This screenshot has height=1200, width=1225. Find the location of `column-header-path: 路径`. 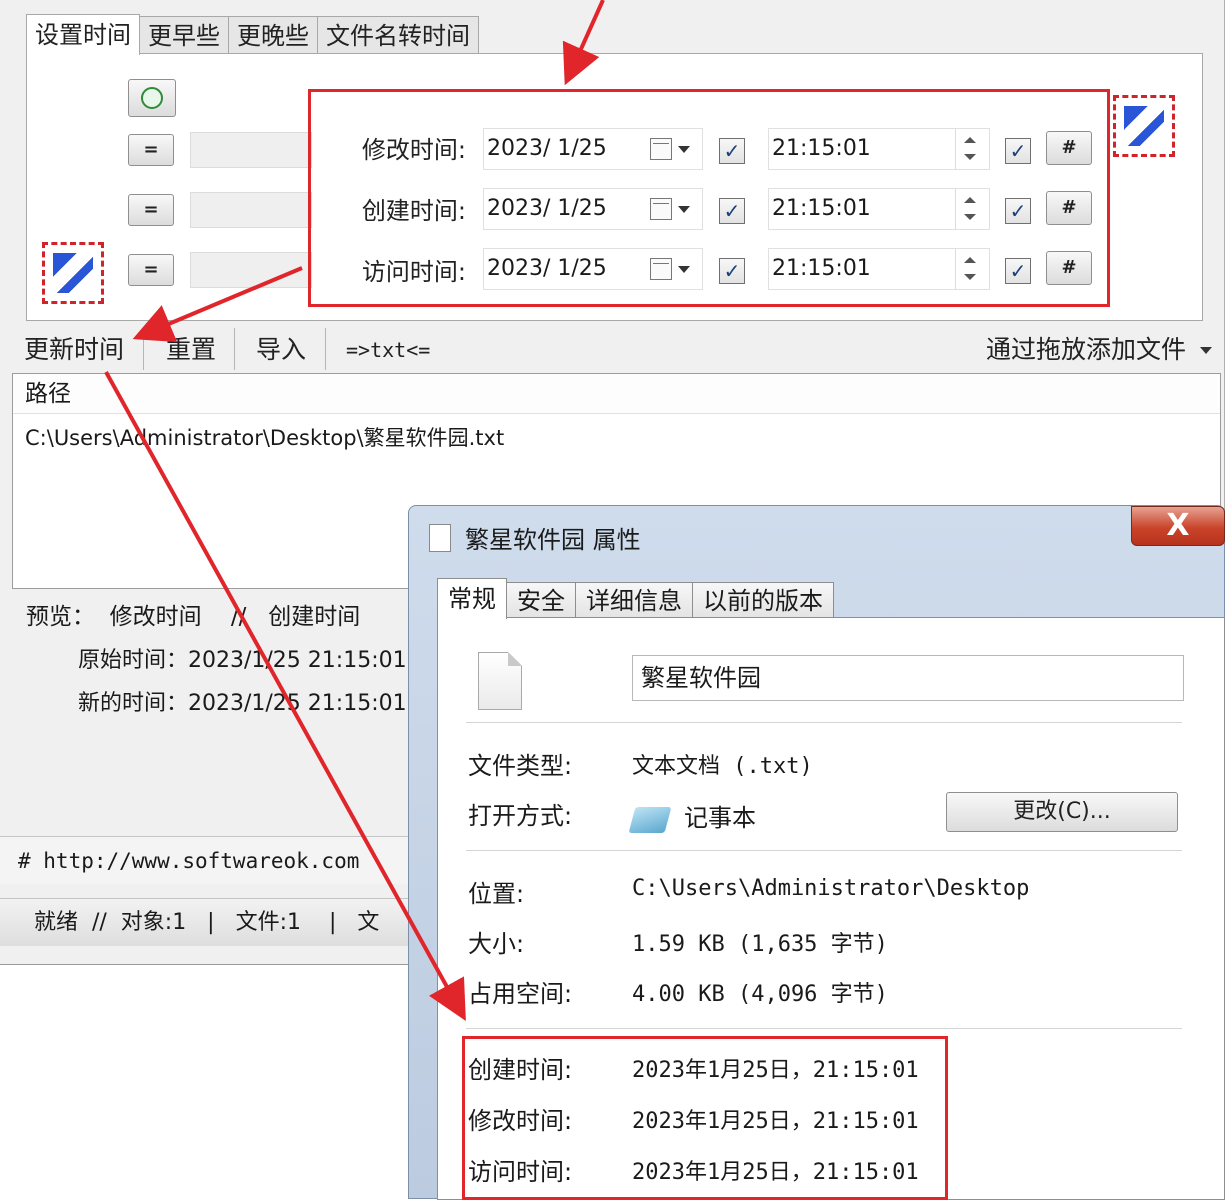

column-header-path: 路径 is located at coordinates (616, 394).